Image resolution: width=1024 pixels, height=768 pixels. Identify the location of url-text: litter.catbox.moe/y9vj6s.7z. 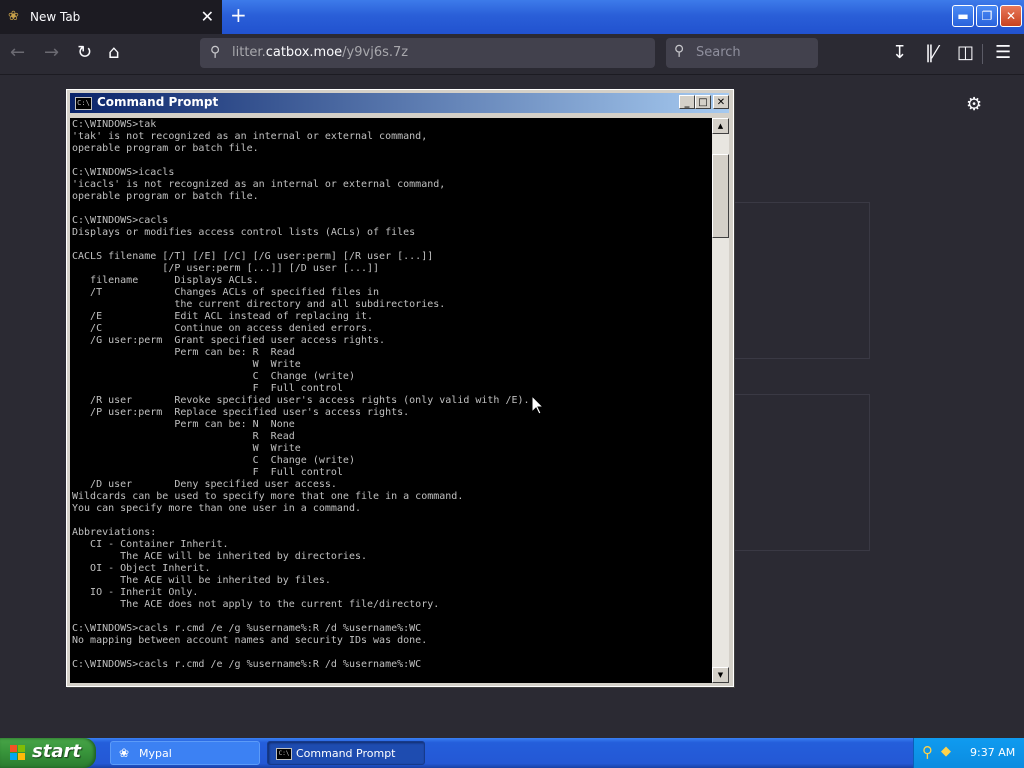
(320, 52).